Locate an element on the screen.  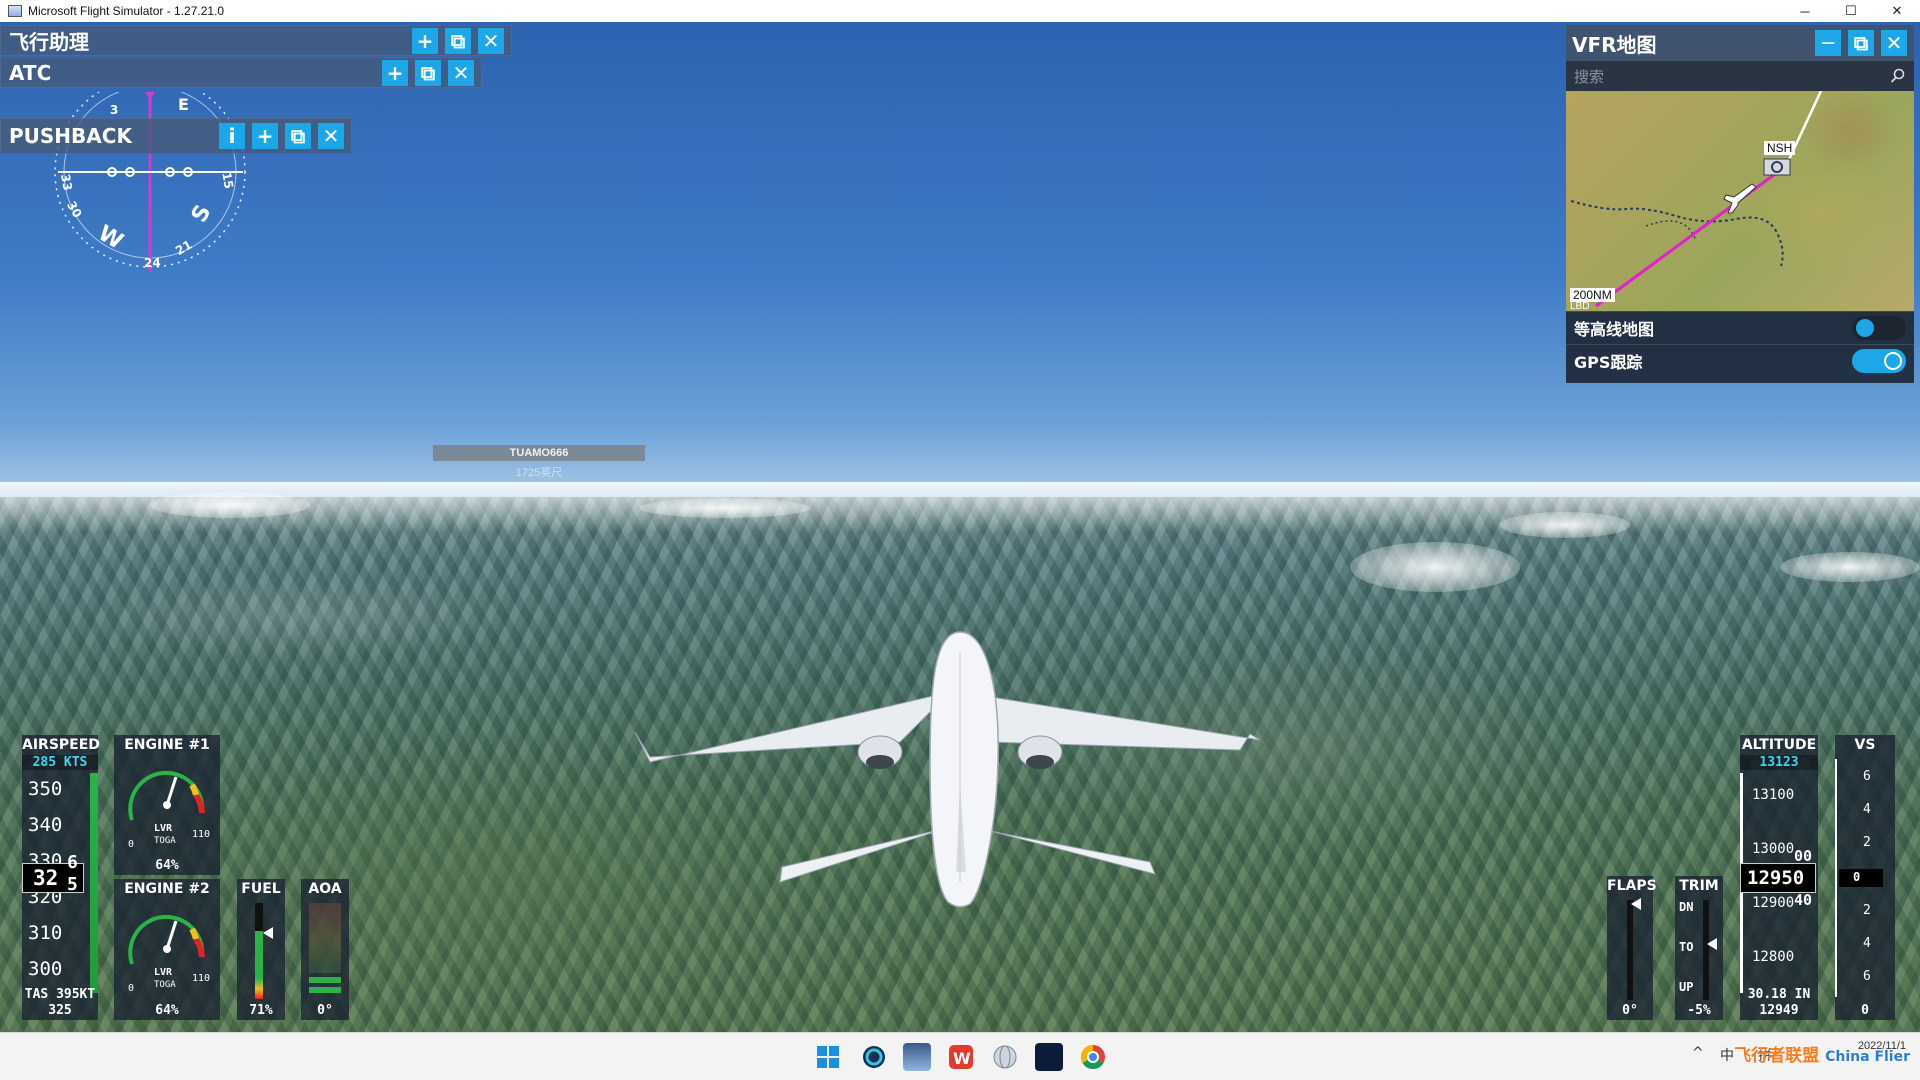
fuel-level-bar is located at coordinates (259, 964).